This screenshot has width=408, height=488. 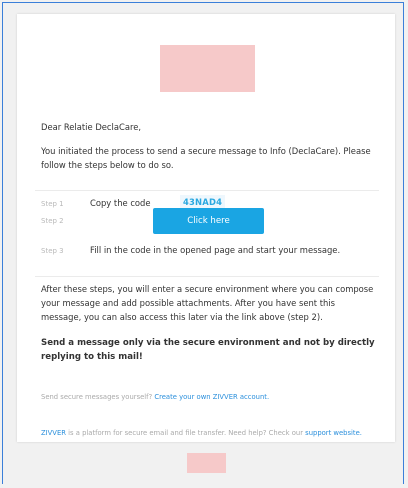 I want to click on create-account-link: Create your own ZIVVER account., so click(x=211, y=397).